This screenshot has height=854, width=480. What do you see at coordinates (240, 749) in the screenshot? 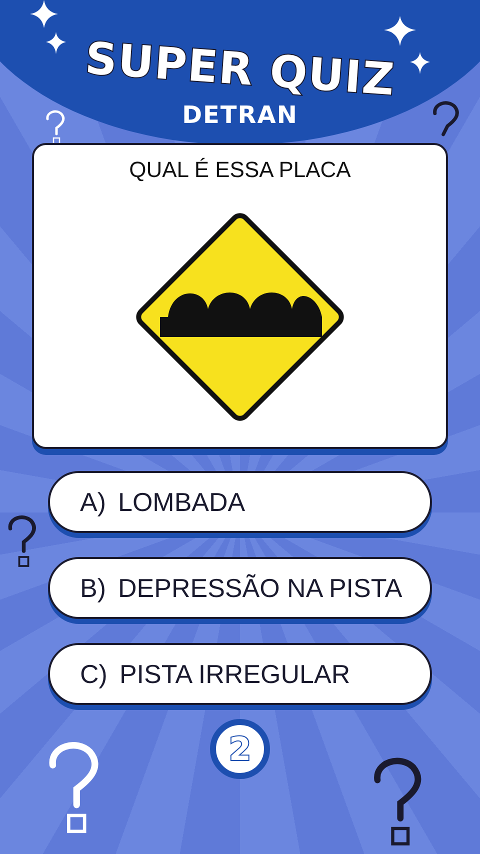
I see `countdown-timer: 2` at bounding box center [240, 749].